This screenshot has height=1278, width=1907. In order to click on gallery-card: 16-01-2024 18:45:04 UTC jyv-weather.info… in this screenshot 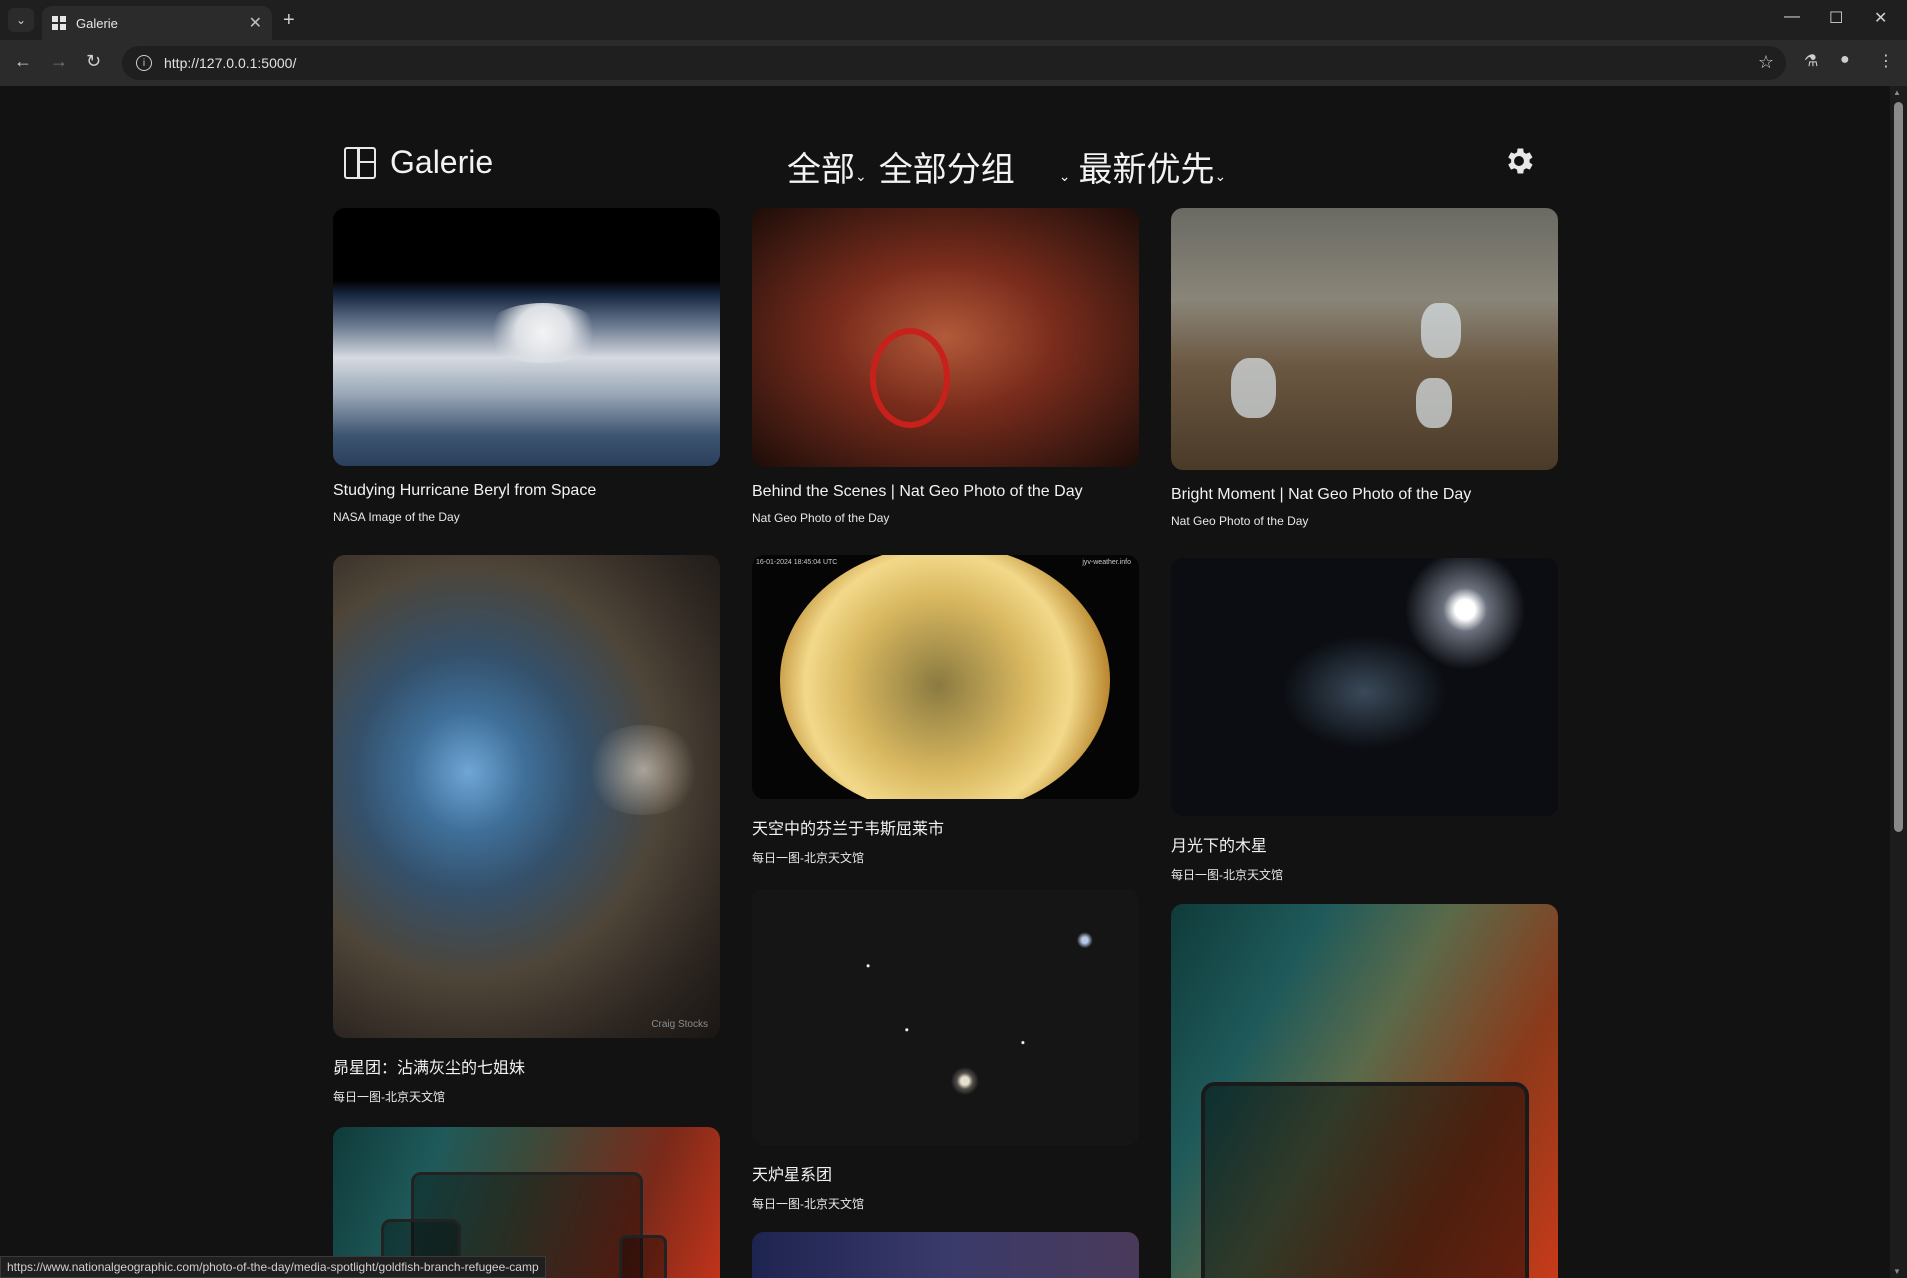, I will do `click(945, 710)`.